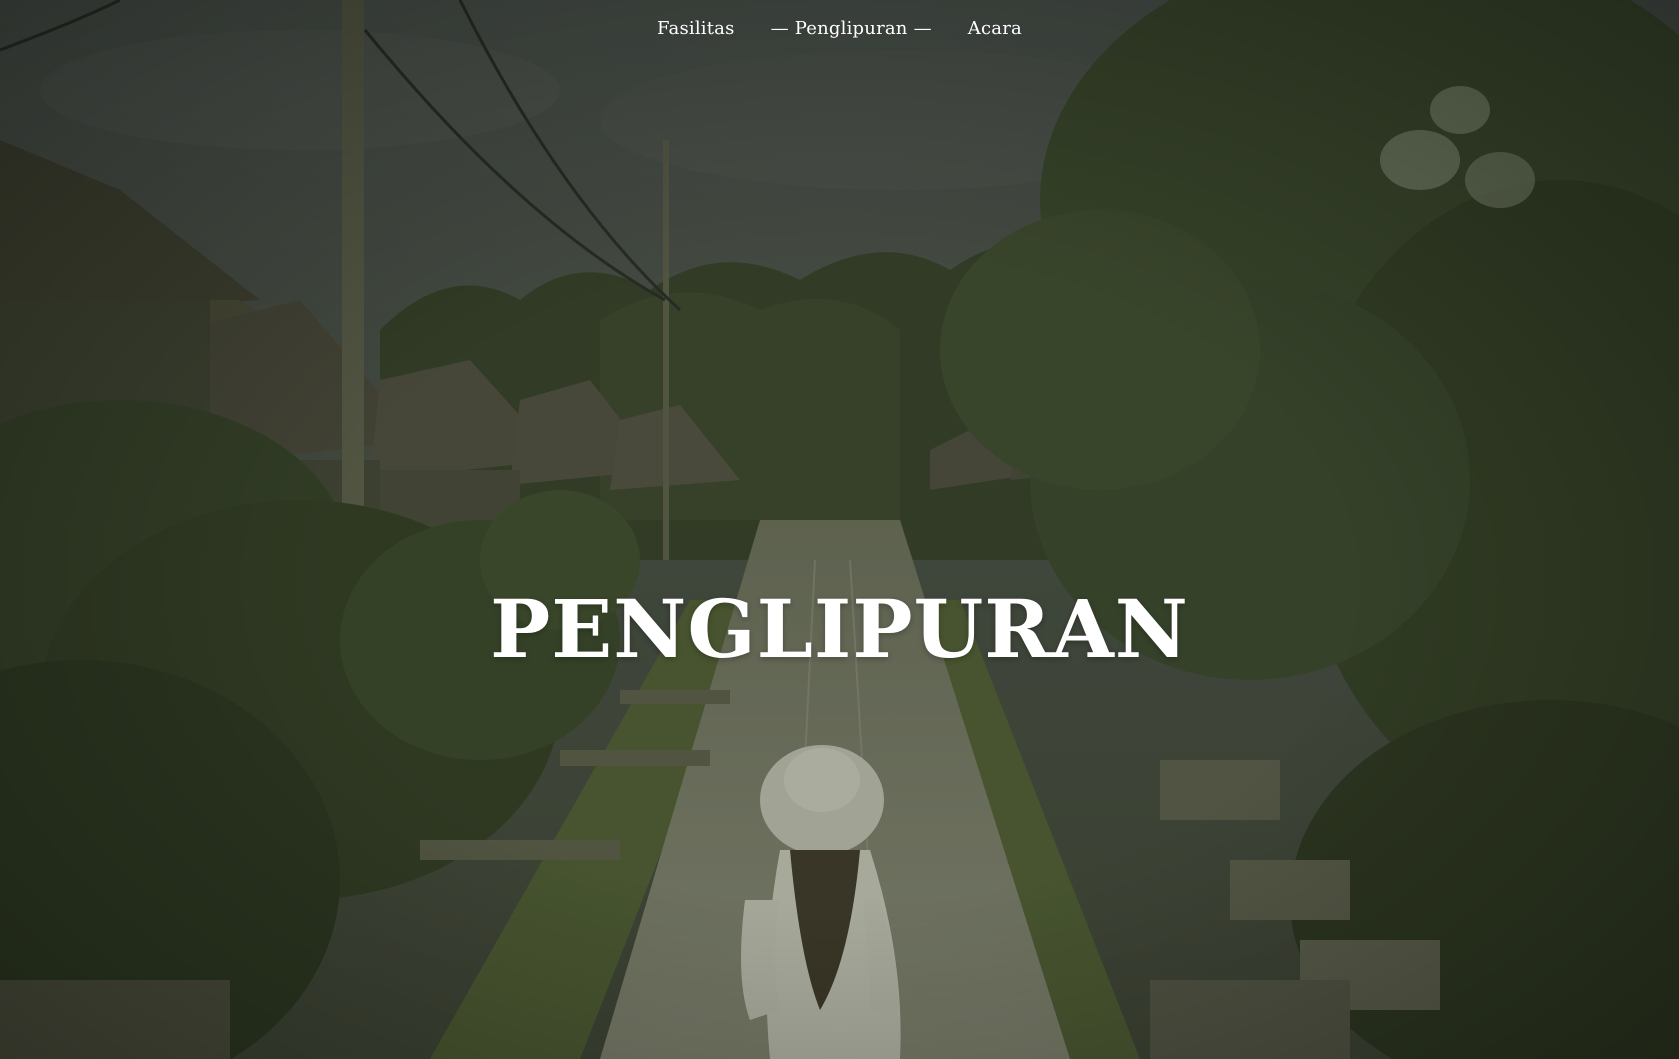 This screenshot has width=1679, height=1059. What do you see at coordinates (995, 28) in the screenshot?
I see `nav-item-acara: Acara` at bounding box center [995, 28].